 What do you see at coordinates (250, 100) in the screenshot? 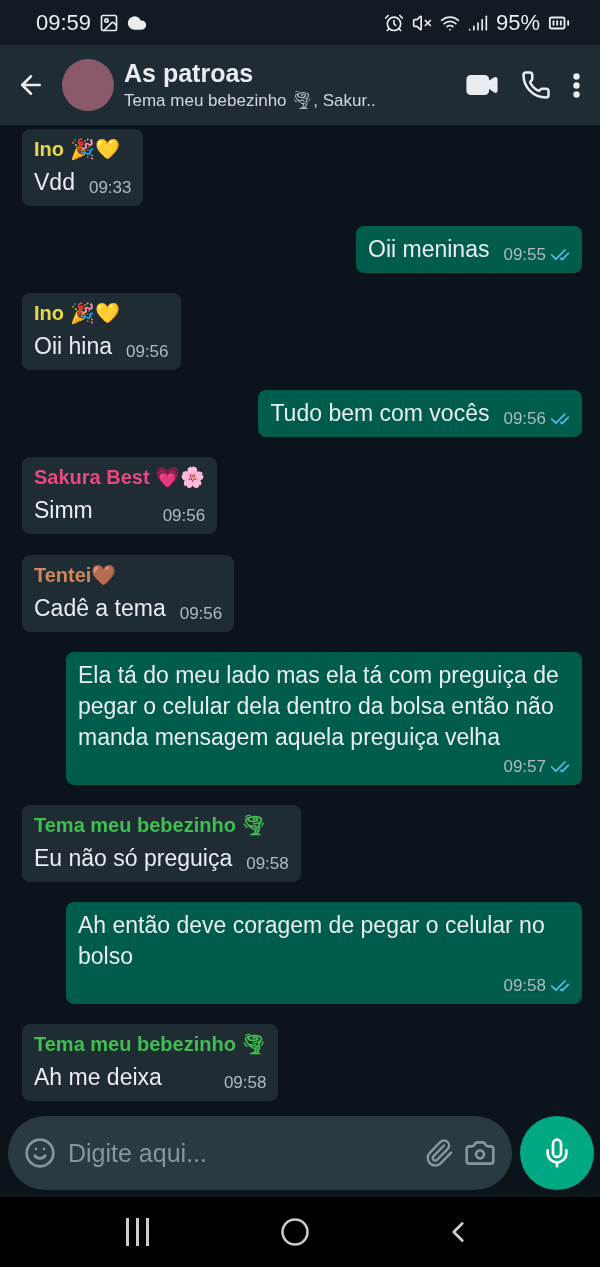
I see `chat-members: Tema meu bebezinho 🌪, Sakur..` at bounding box center [250, 100].